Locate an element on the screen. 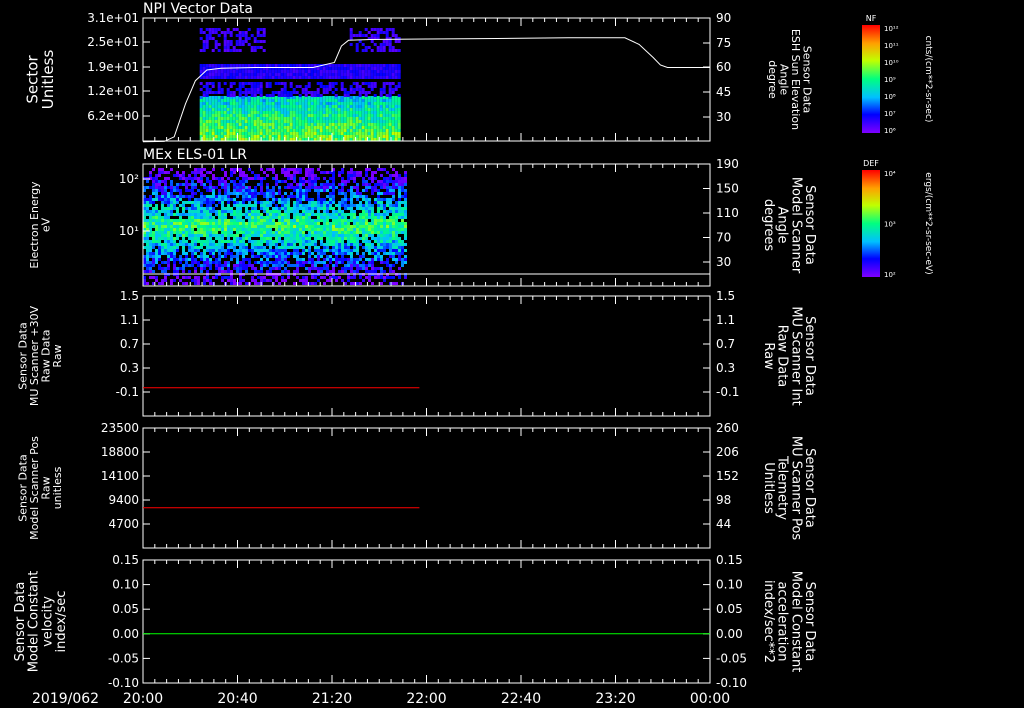  colorbar-tick-label: 10⁷ is located at coordinates (890, 114).